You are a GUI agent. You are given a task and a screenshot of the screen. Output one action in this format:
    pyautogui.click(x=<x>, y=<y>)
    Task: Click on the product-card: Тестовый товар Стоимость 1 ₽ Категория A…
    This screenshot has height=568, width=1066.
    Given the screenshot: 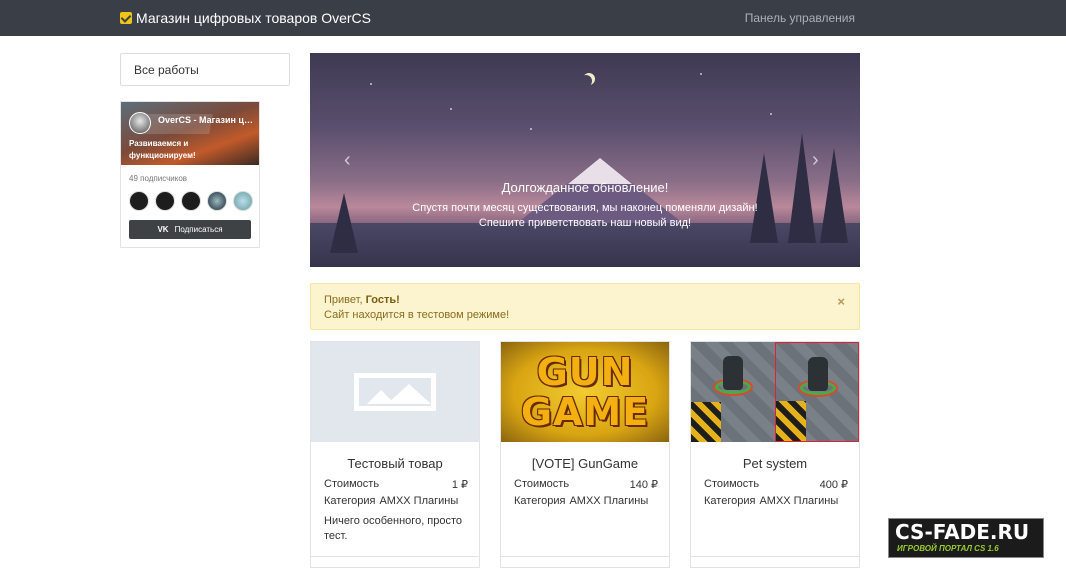 What is the action you would take?
    pyautogui.click(x=395, y=454)
    